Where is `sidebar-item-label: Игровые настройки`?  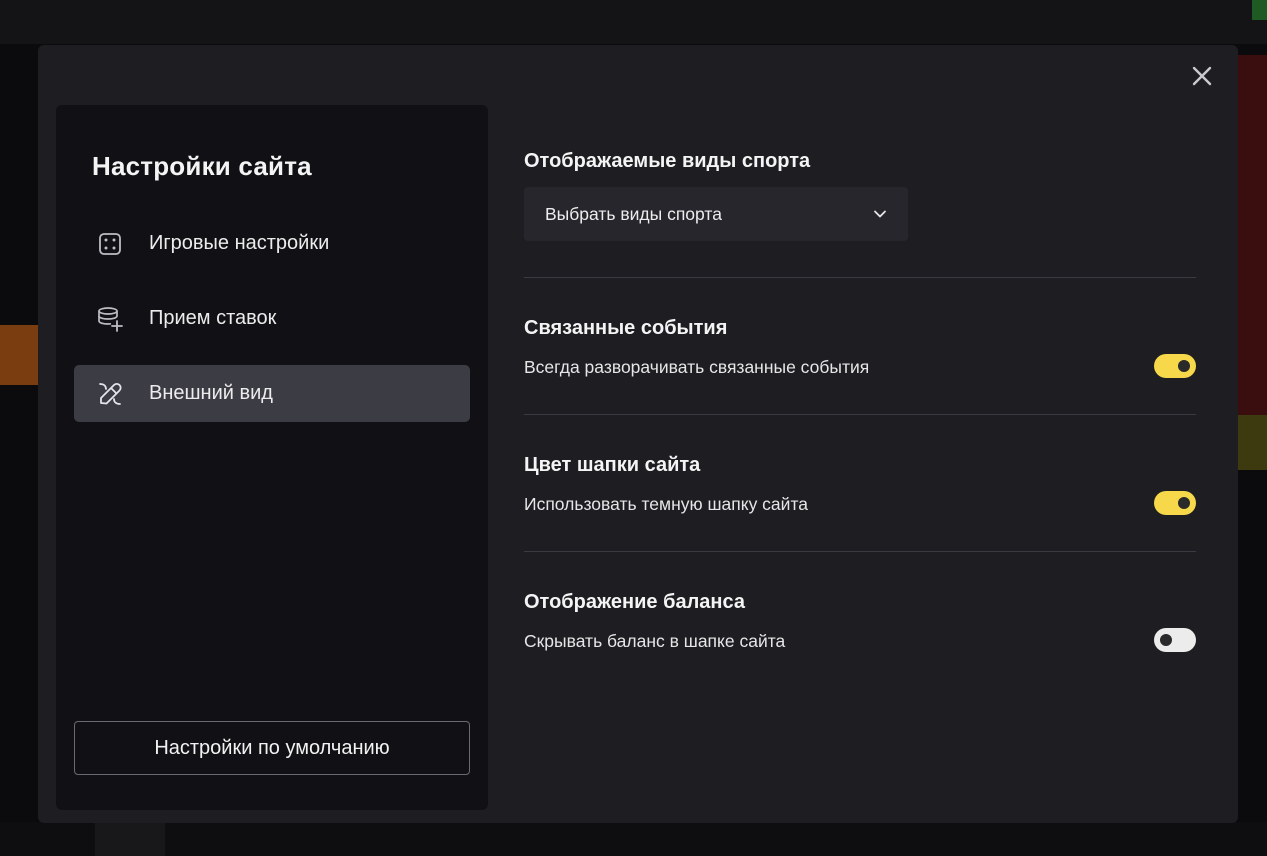 sidebar-item-label: Игровые настройки is located at coordinates (239, 243).